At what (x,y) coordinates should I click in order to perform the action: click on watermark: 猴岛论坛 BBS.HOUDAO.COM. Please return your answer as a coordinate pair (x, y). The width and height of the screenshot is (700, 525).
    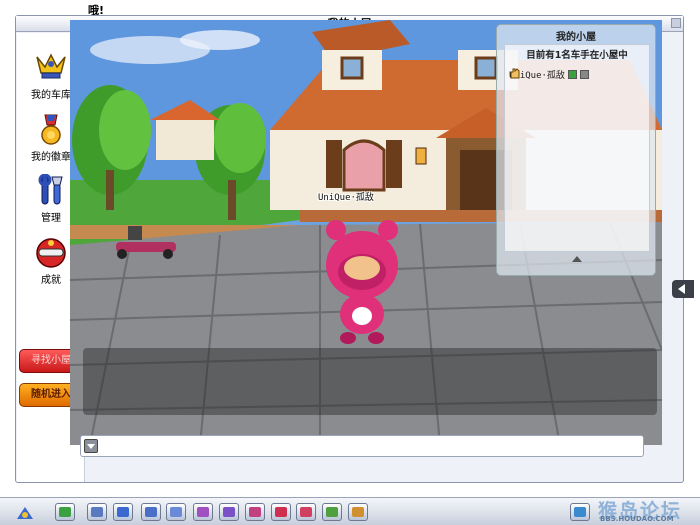
    Looking at the image, I should click on (649, 510).